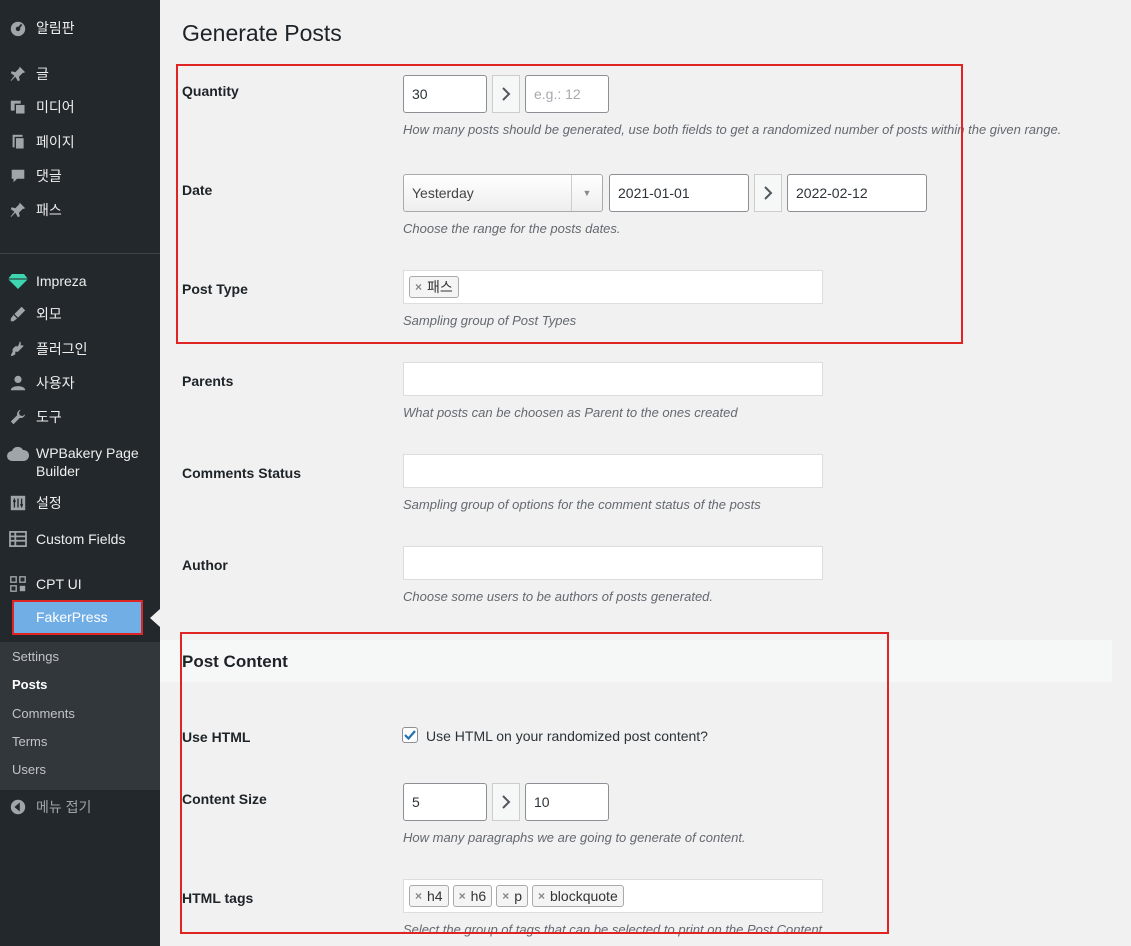 This screenshot has width=1131, height=946. I want to click on sidebar-divider, so click(80, 253).